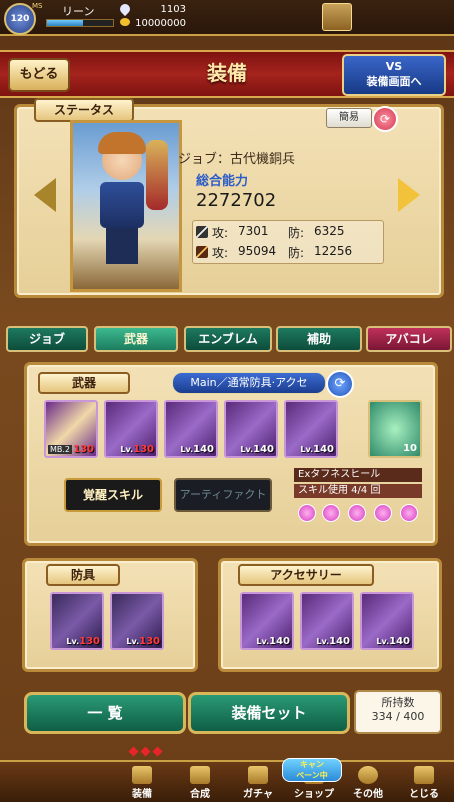 The width and height of the screenshot is (454, 802). What do you see at coordinates (269, 713) in the screenshot?
I see `equip-set-button: 装備セット` at bounding box center [269, 713].